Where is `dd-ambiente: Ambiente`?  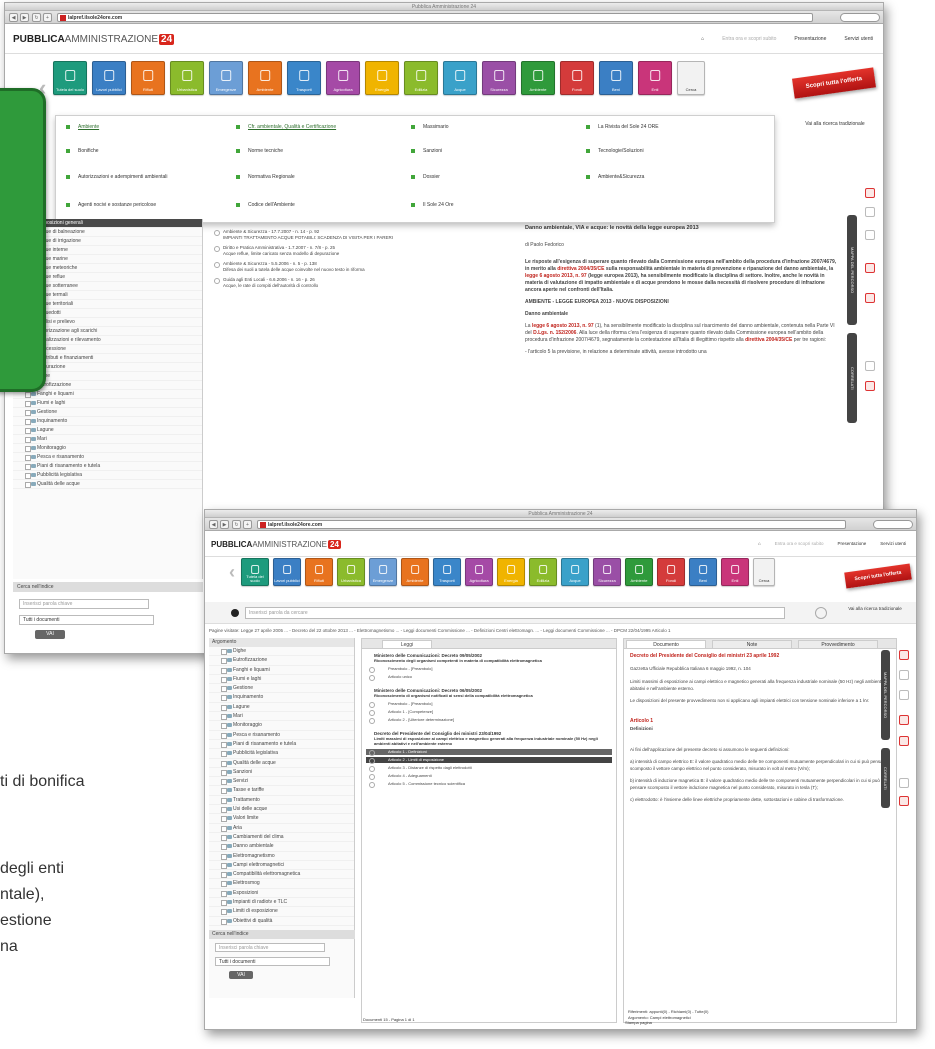
dd-ambiente: Ambiente is located at coordinates (82, 127).